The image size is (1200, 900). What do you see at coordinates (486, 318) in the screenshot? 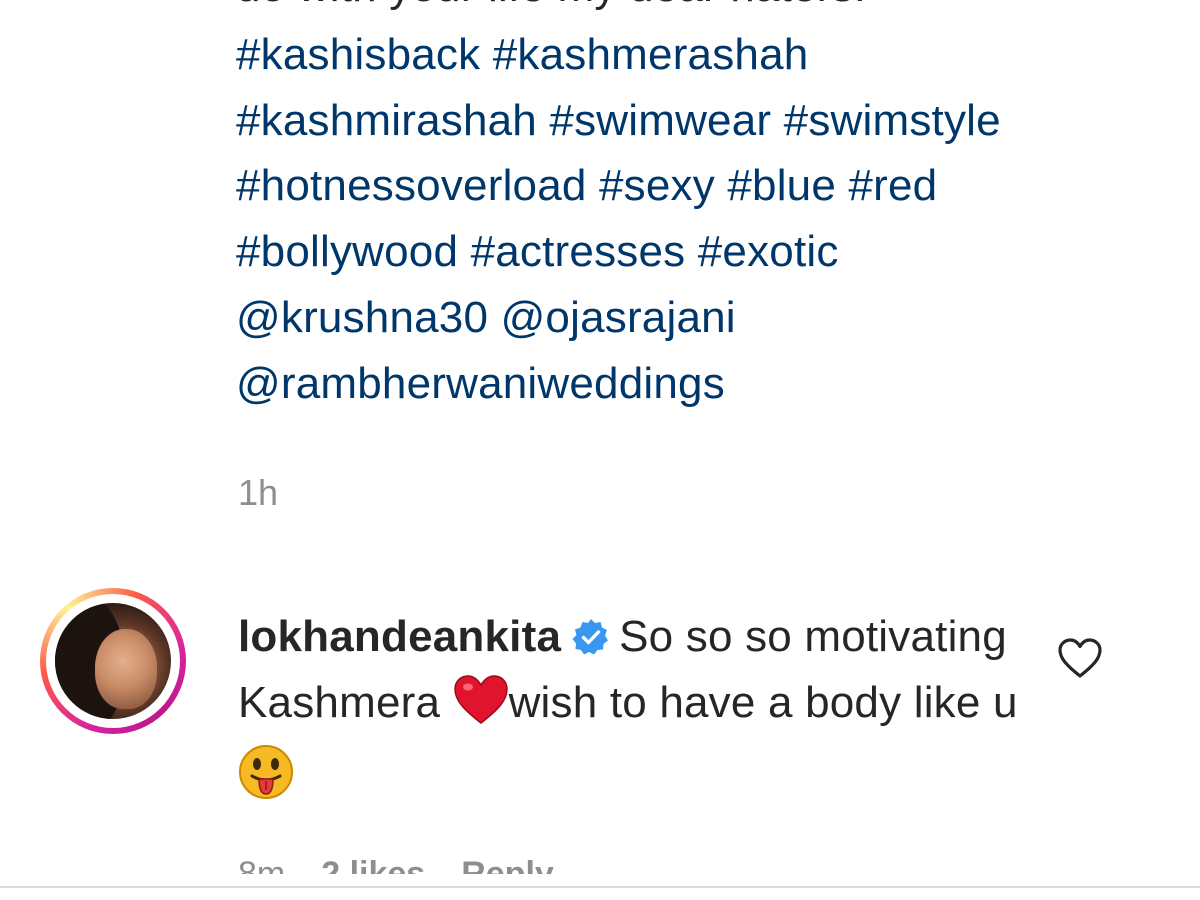
I see `caption-mention-line: @krushna30 @ojasrajani` at bounding box center [486, 318].